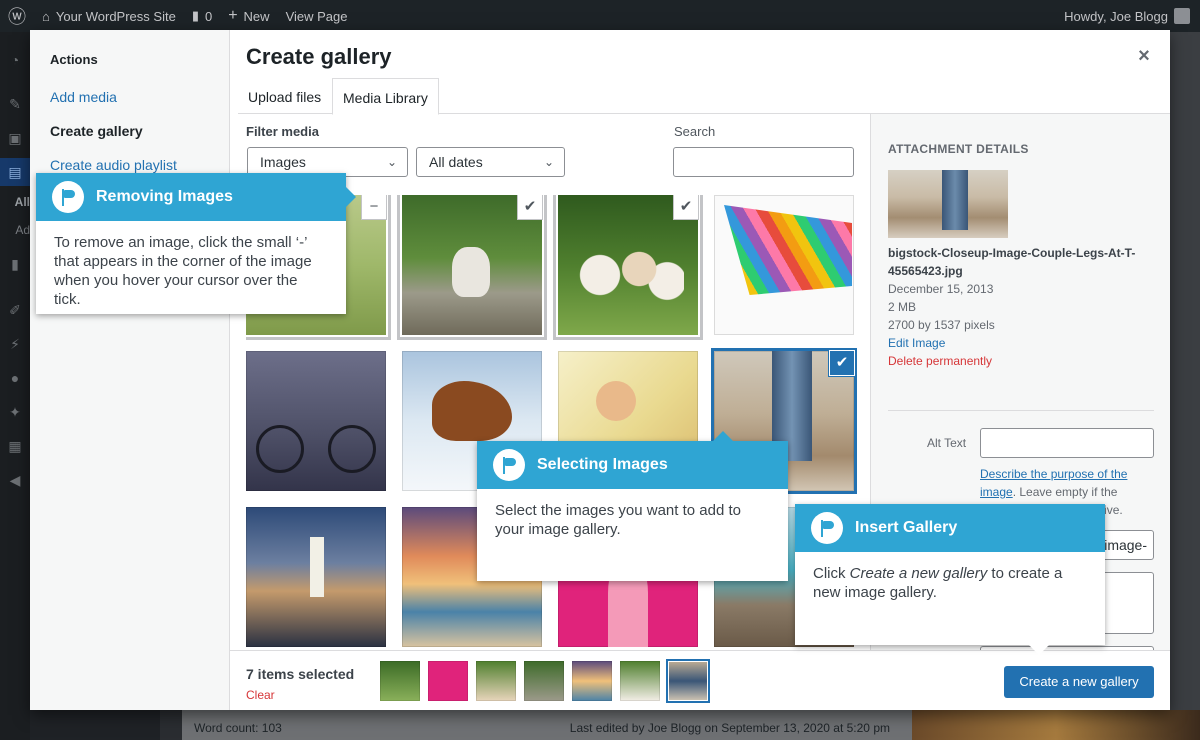 The height and width of the screenshot is (740, 1200). Describe the element at coordinates (15, 479) in the screenshot. I see `collapse-icon: ◀` at that location.